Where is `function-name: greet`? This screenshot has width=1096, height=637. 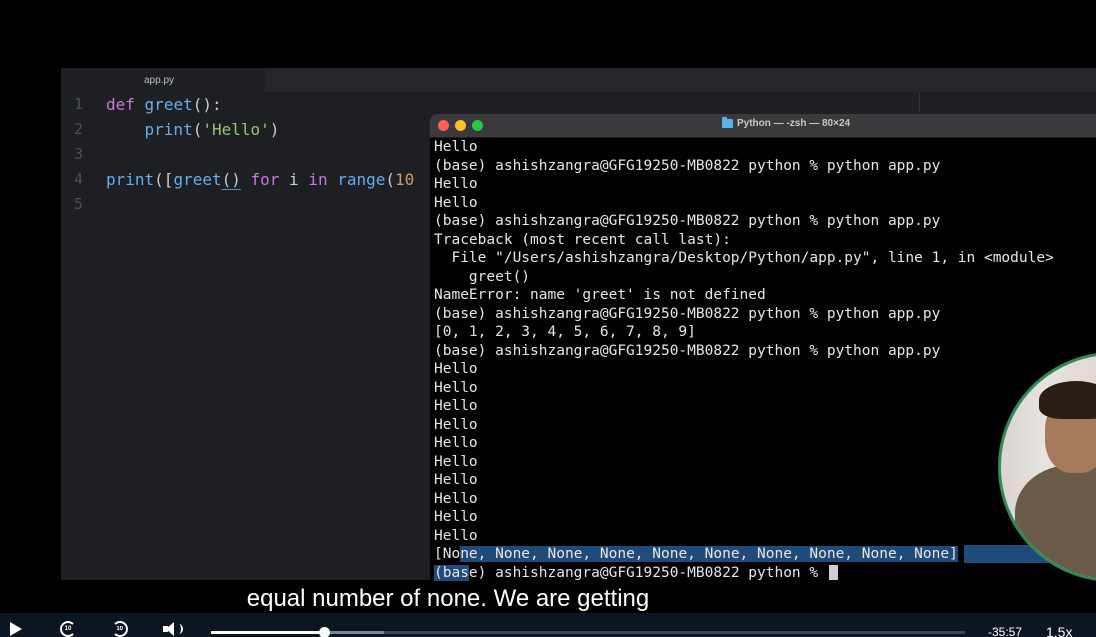 function-name: greet is located at coordinates (168, 104).